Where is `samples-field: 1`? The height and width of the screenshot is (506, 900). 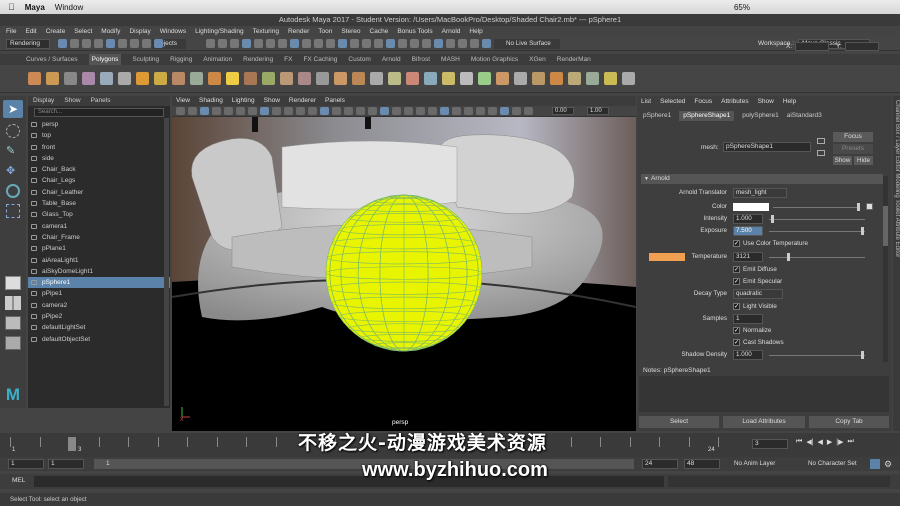
samples-field: 1 is located at coordinates (748, 319).